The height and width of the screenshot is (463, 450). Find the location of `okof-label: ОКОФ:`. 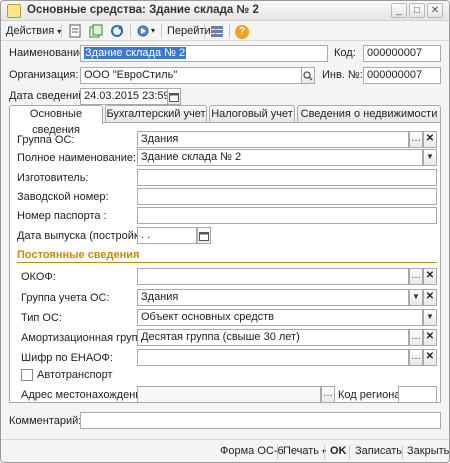

okof-label: ОКОФ: is located at coordinates (38, 277).